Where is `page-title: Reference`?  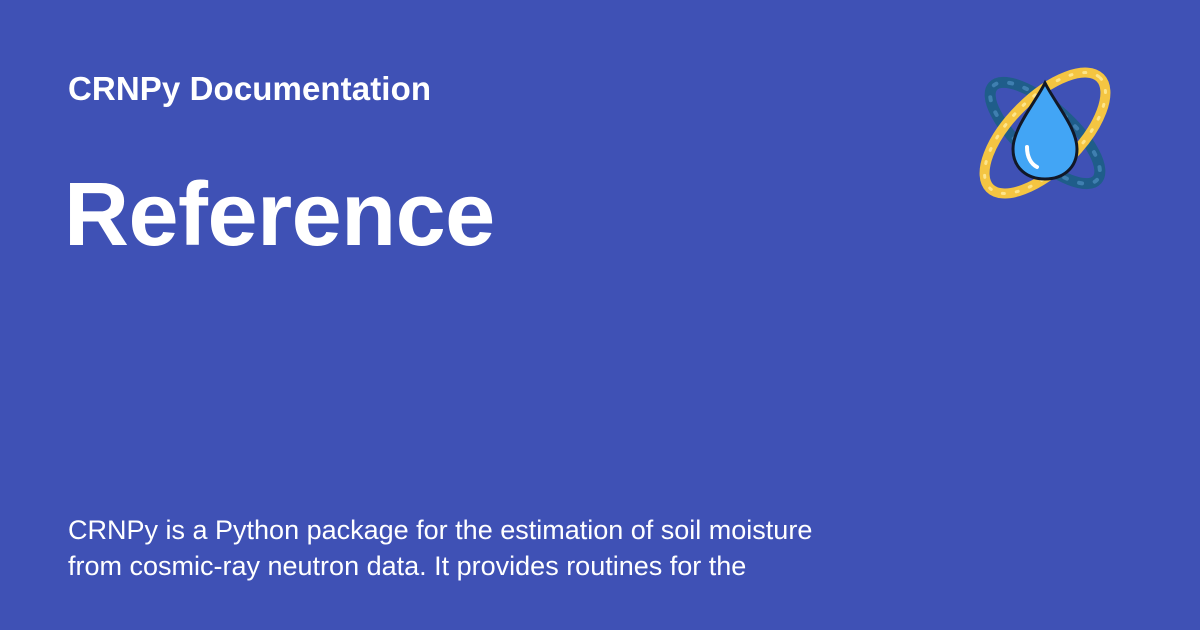
page-title: Reference is located at coordinates (279, 215).